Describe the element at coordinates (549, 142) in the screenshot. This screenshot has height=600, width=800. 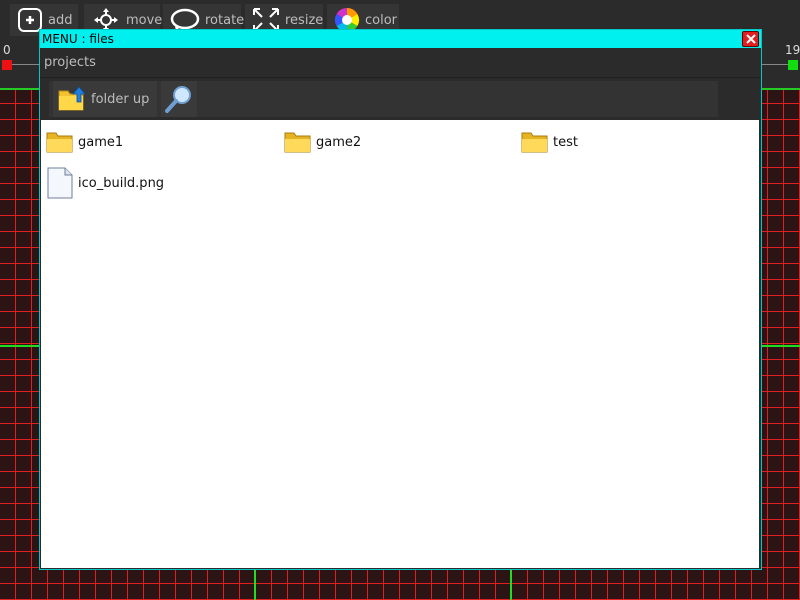
I see `folder-item-test: test` at that location.